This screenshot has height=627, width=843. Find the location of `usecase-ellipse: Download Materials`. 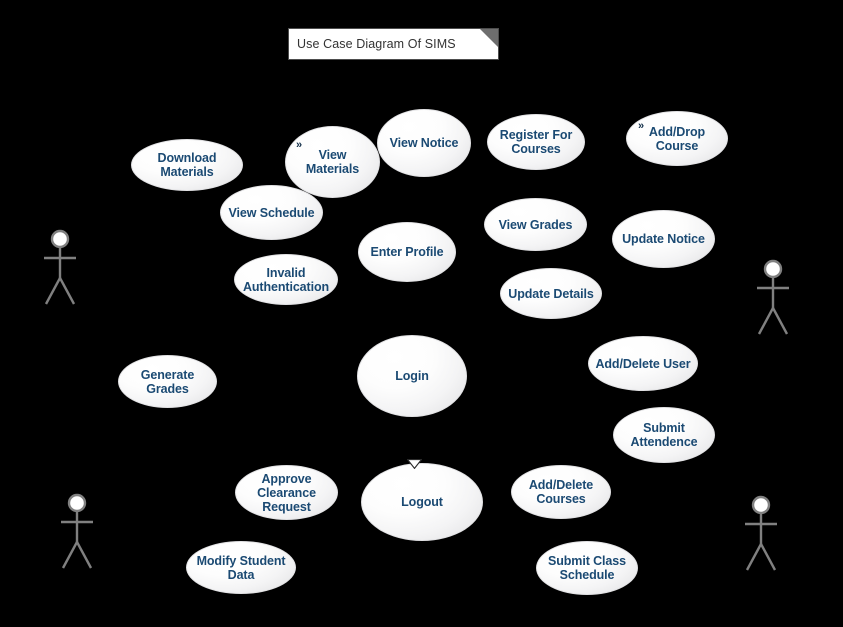

usecase-ellipse: Download Materials is located at coordinates (187, 165).